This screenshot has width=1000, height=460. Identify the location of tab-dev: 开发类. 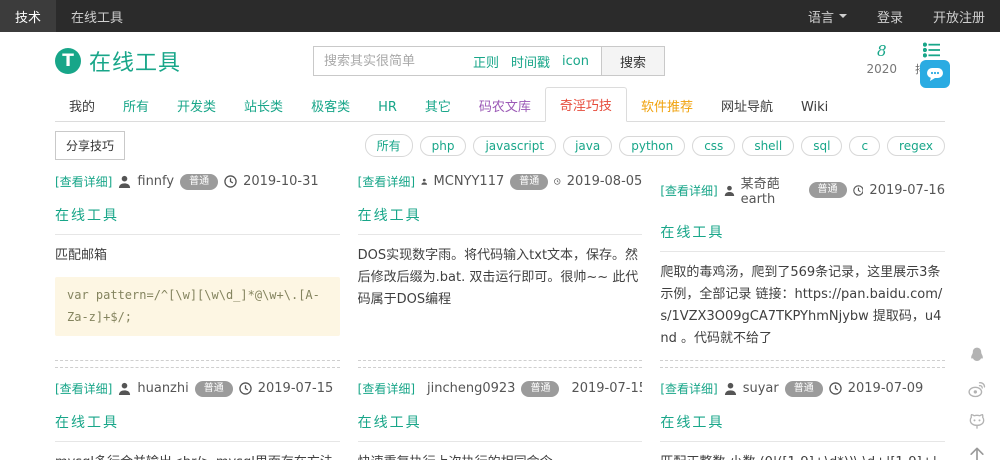
(196, 105).